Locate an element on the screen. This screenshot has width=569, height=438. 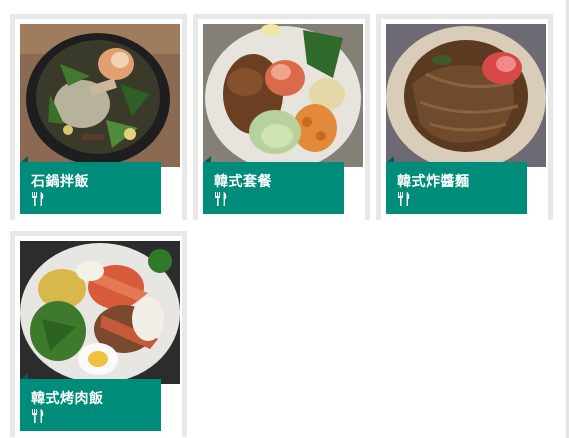
dish-label: 韓式烤肉飯 is located at coordinates (90, 405).